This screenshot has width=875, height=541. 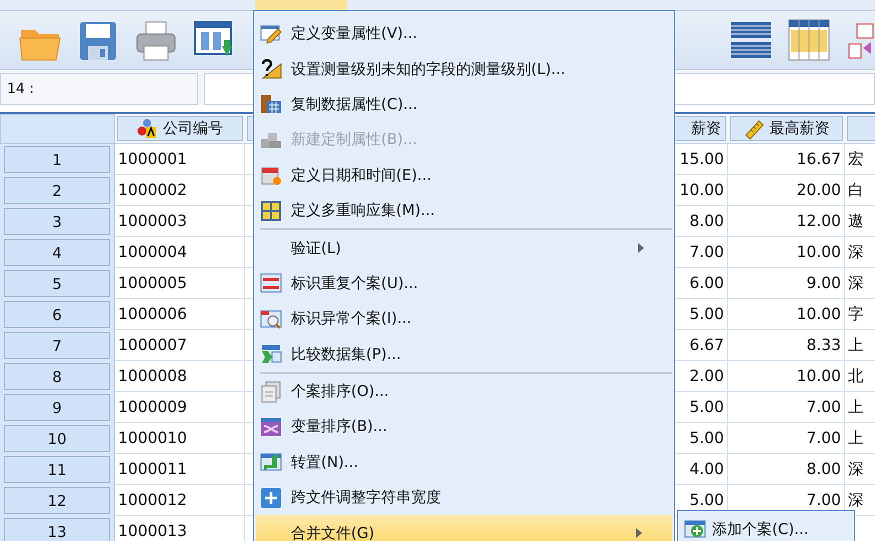 What do you see at coordinates (271, 497) in the screenshot?
I see `plus-icon` at bounding box center [271, 497].